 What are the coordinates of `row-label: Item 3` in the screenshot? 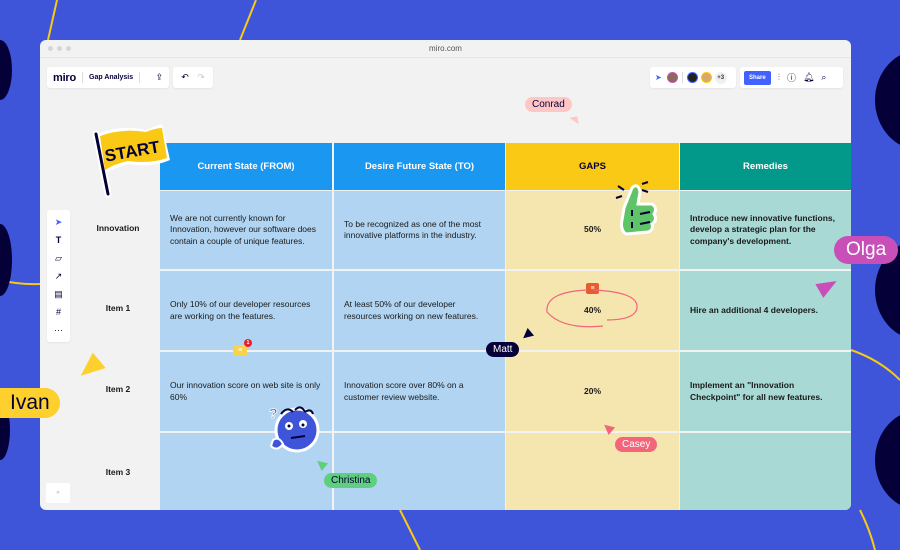 It's located at (118, 472).